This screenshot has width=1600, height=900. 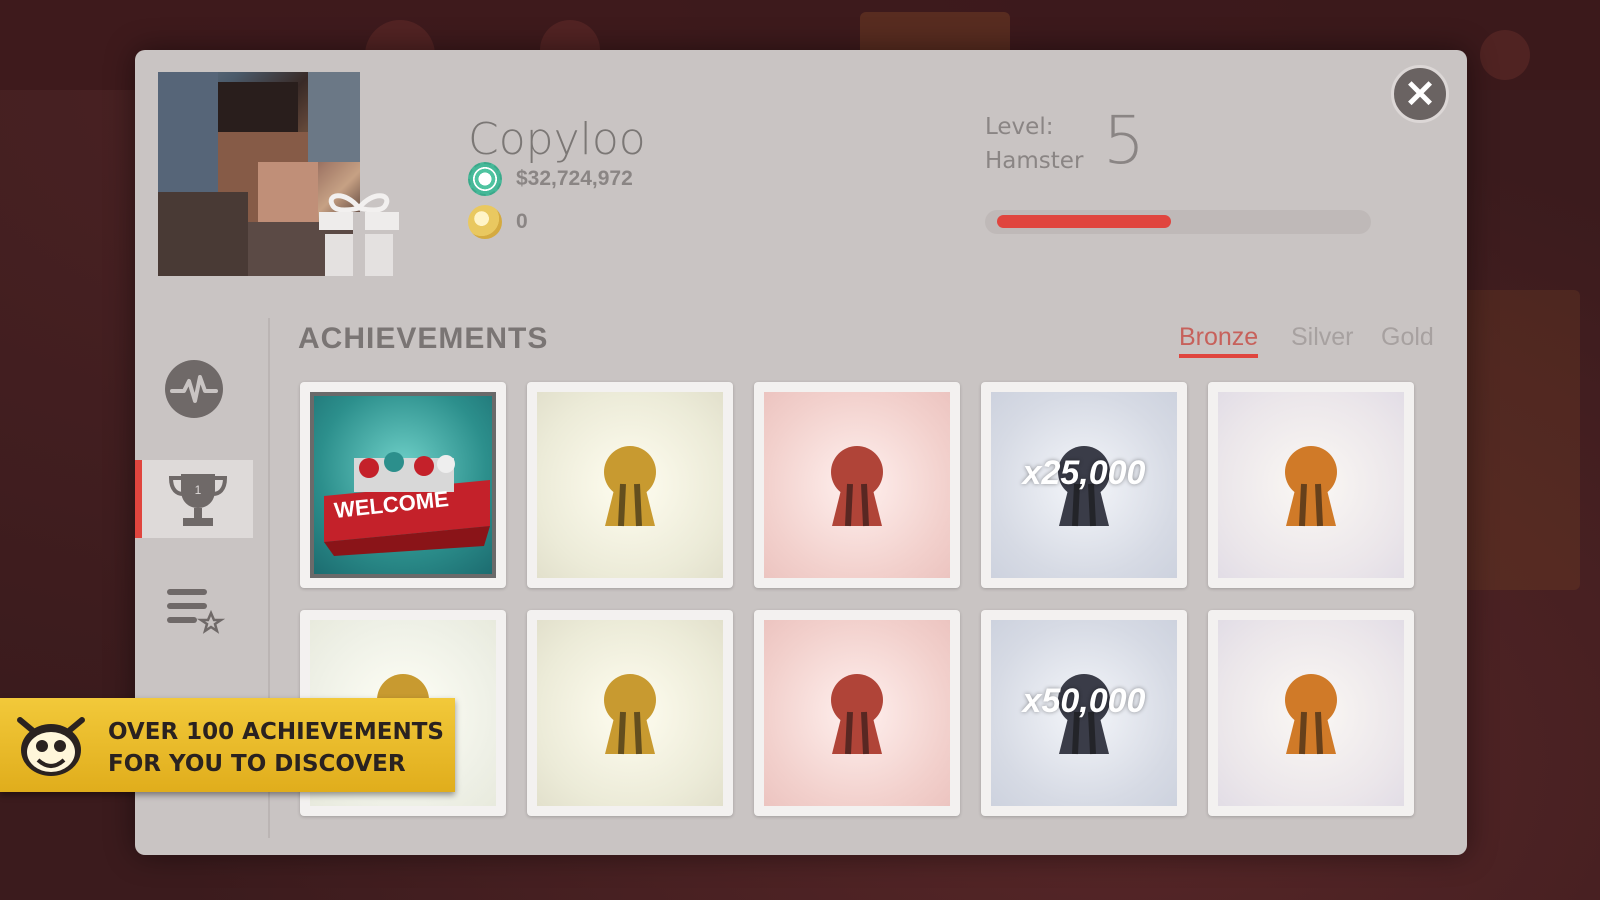 I want to click on level-label: Level: Hamster, so click(x=1034, y=144).